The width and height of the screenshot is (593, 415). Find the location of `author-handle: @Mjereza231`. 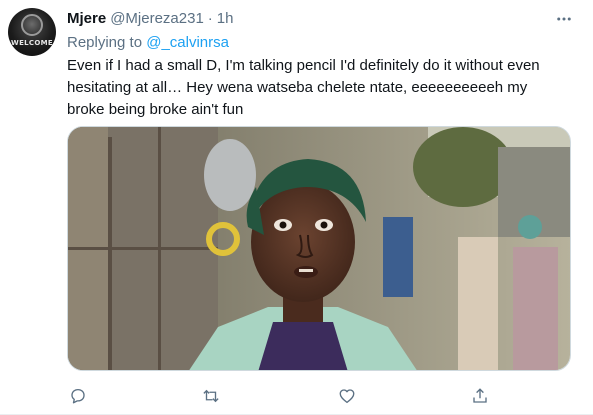

author-handle: @Mjereza231 is located at coordinates (157, 19).